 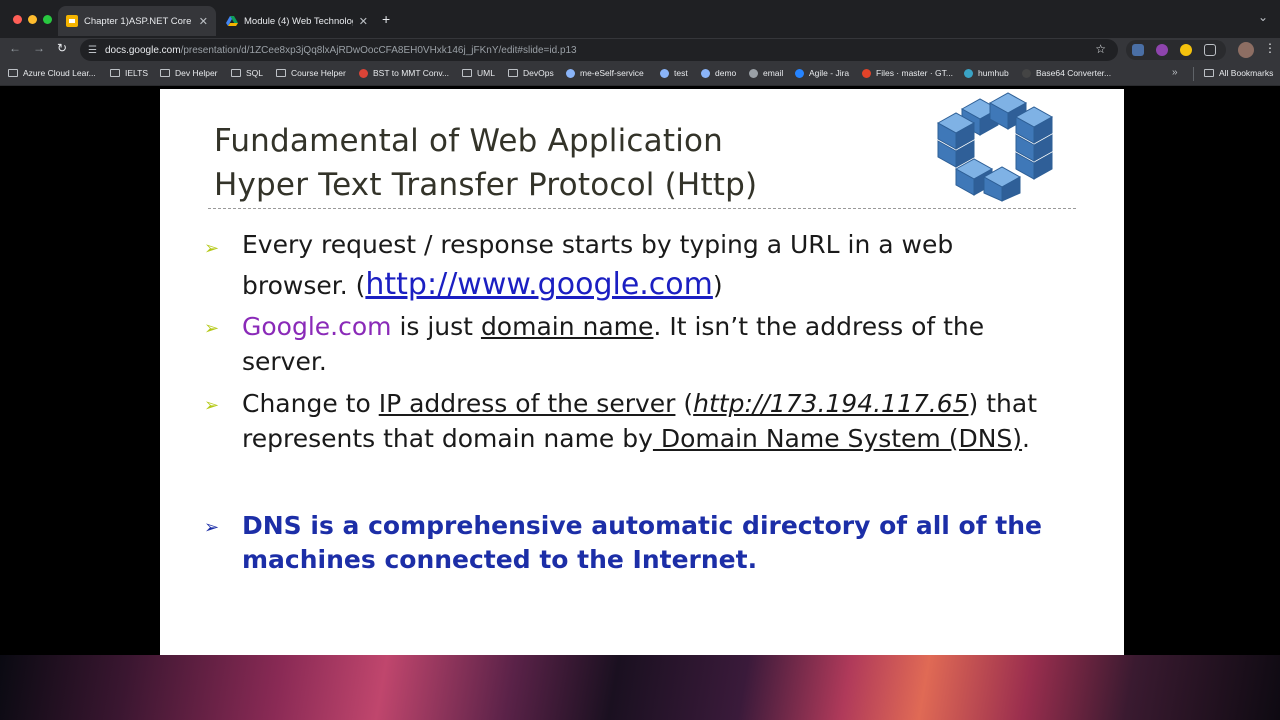 I want to click on translate-extension-icon, so click(x=1138, y=50).